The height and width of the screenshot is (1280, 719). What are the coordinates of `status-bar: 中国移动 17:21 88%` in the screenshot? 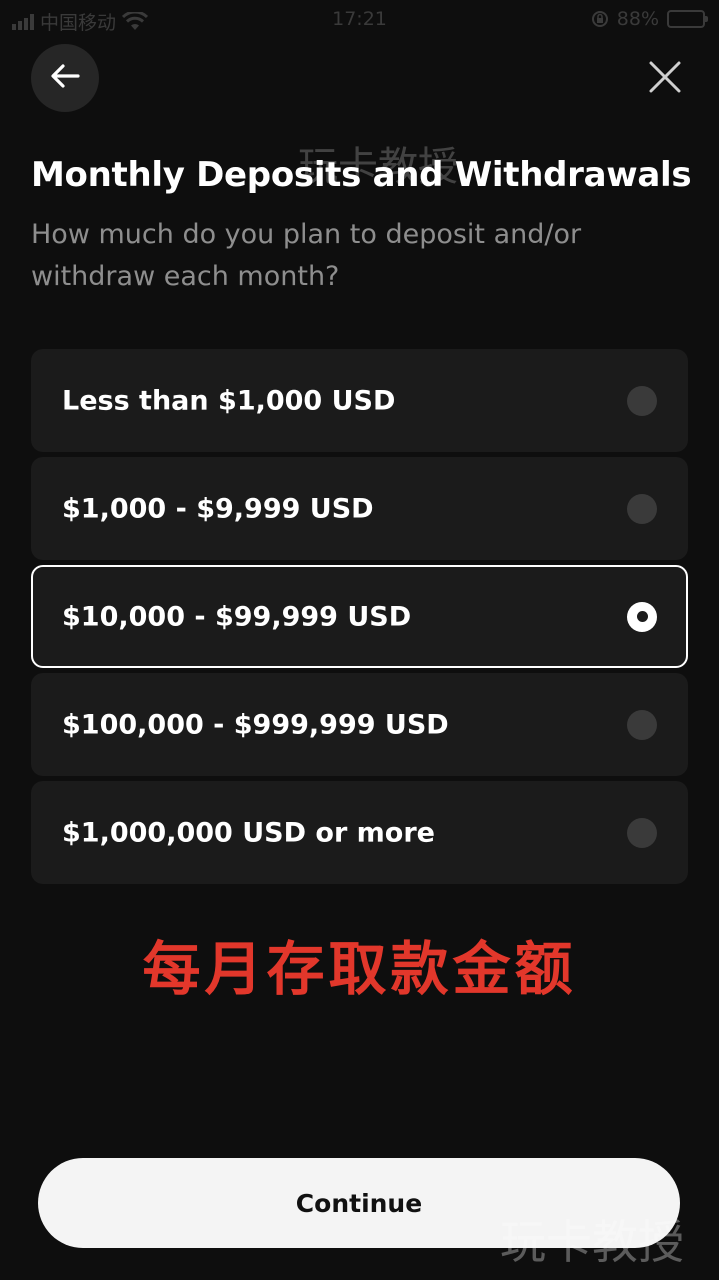 It's located at (359, 20).